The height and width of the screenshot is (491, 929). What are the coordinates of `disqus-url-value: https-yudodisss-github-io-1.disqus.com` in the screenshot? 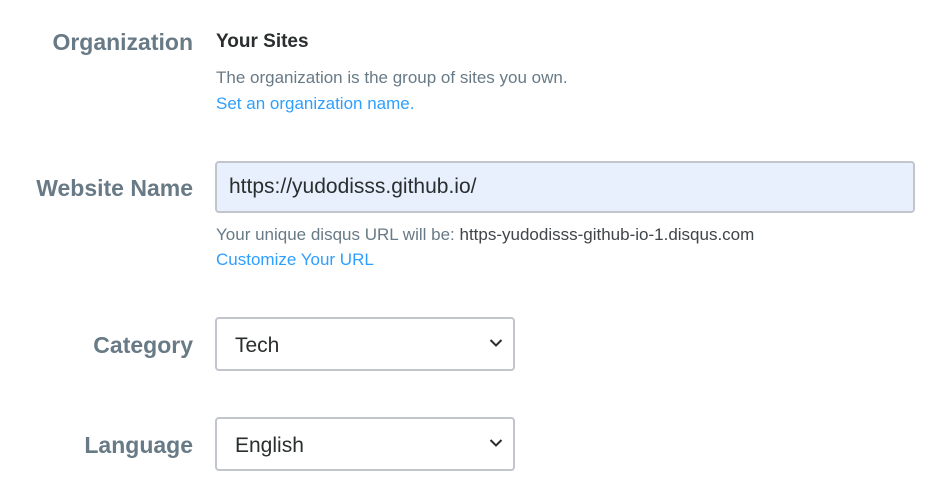 It's located at (607, 234).